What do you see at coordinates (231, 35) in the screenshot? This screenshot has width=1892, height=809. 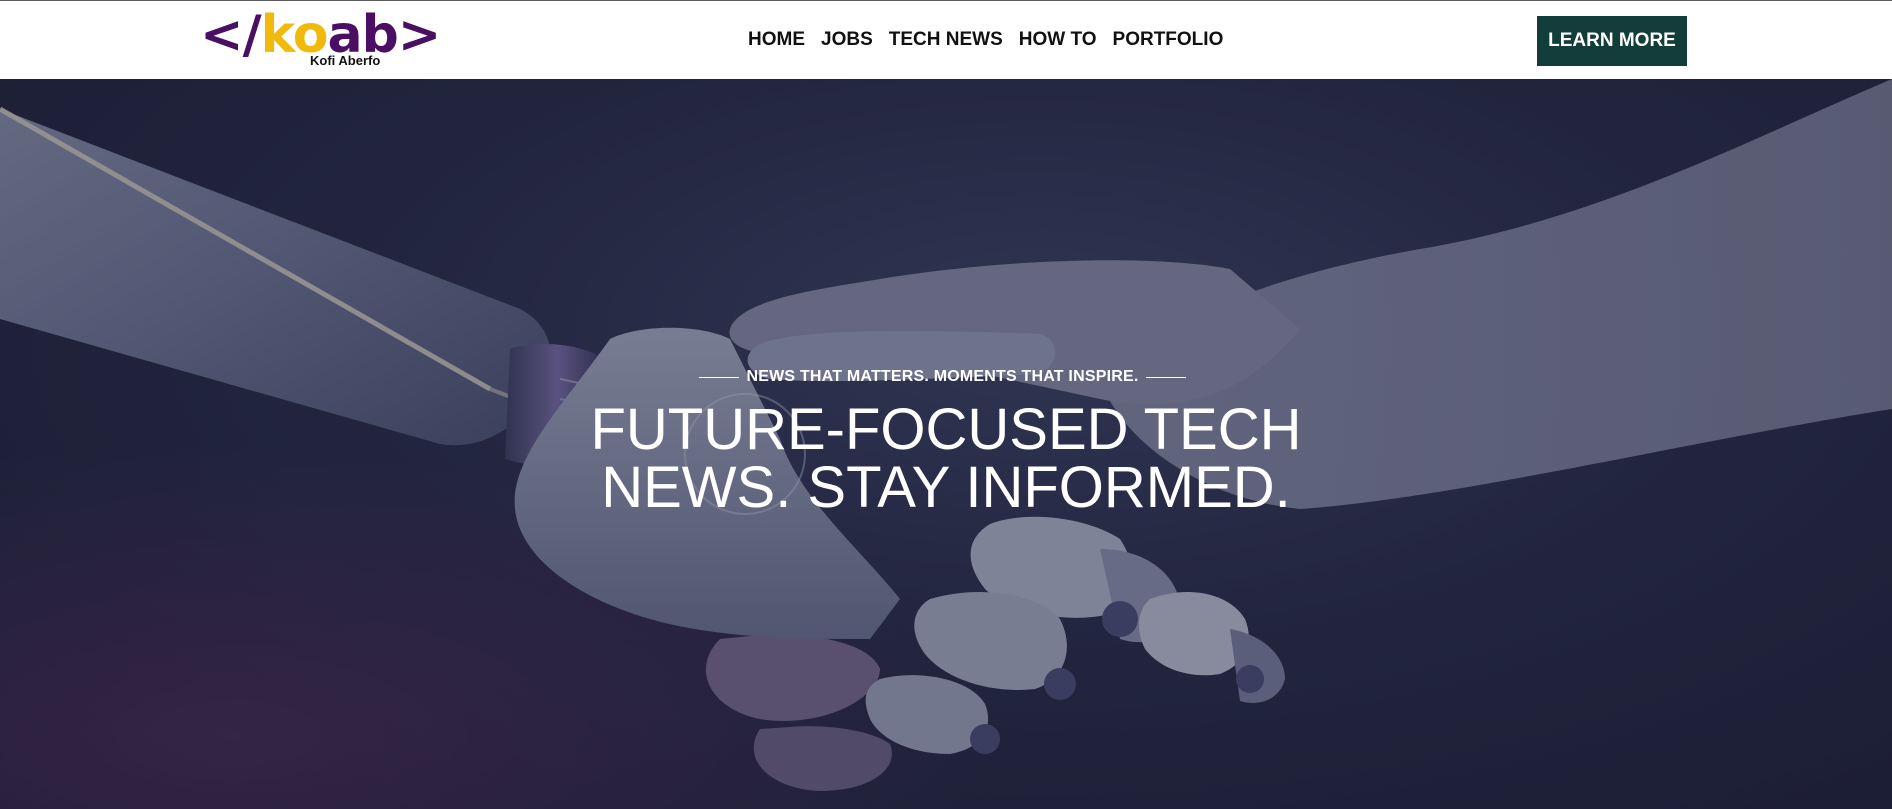 I see `logo-open-bracket: </` at bounding box center [231, 35].